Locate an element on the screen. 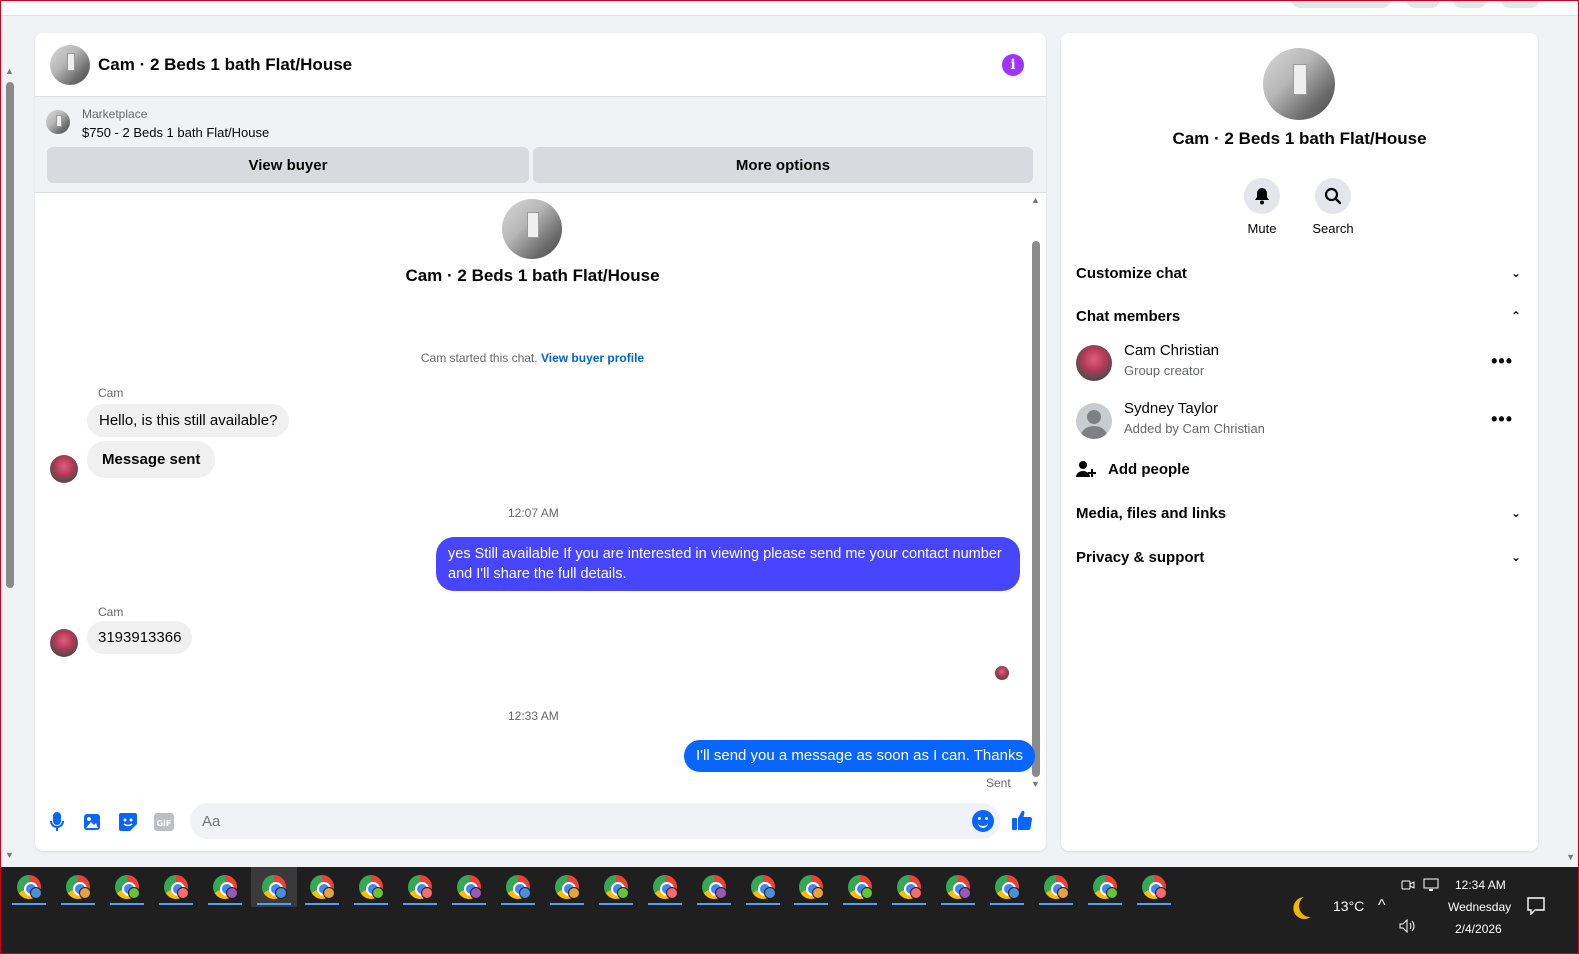 The width and height of the screenshot is (1579, 954). conversation-avatar is located at coordinates (532, 229).